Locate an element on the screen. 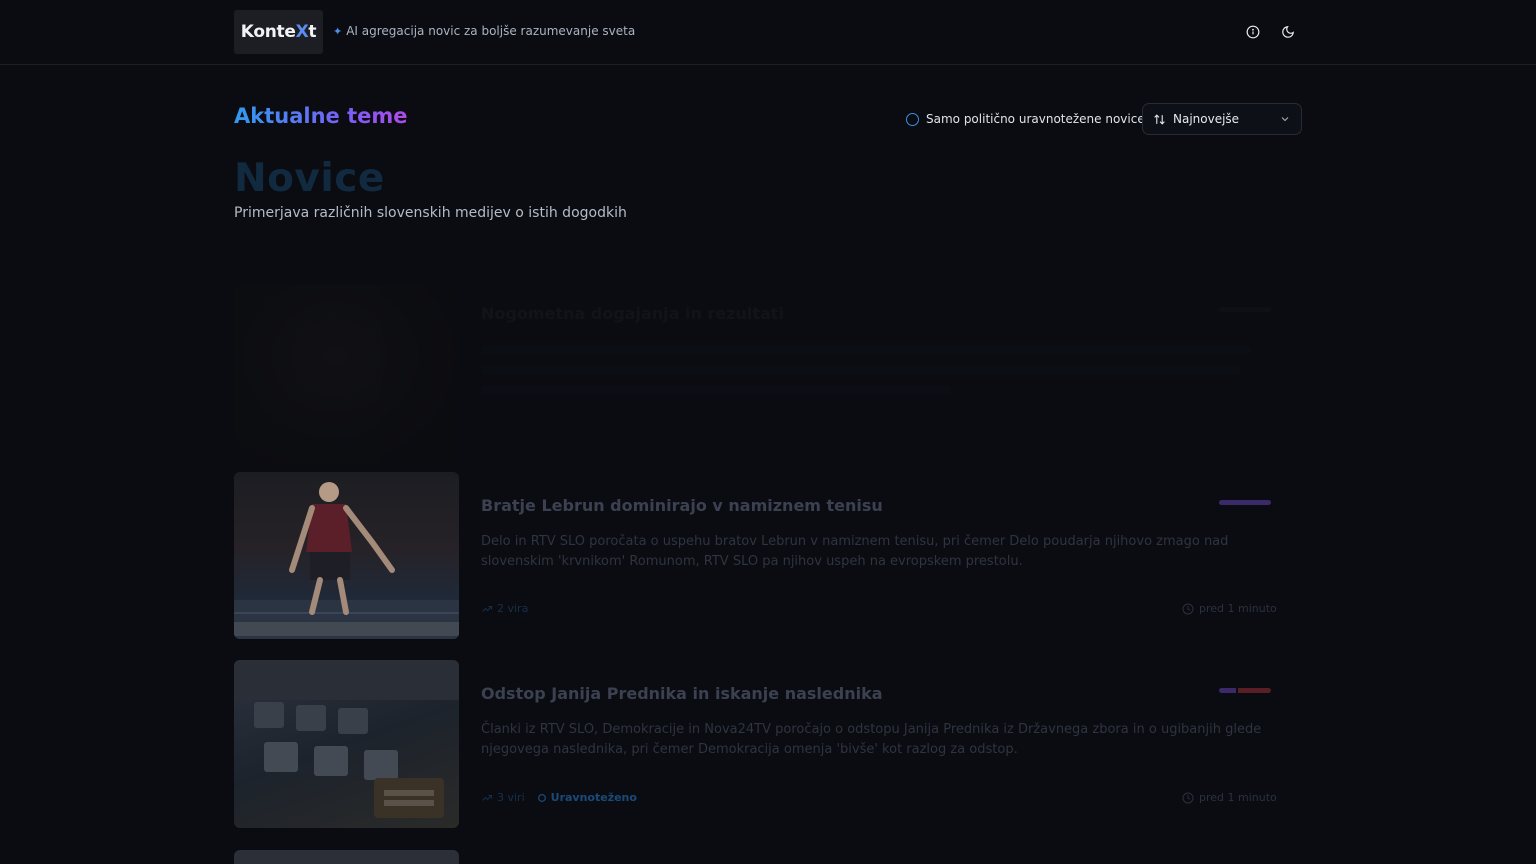  sources-count: 3 viri is located at coordinates (503, 797).